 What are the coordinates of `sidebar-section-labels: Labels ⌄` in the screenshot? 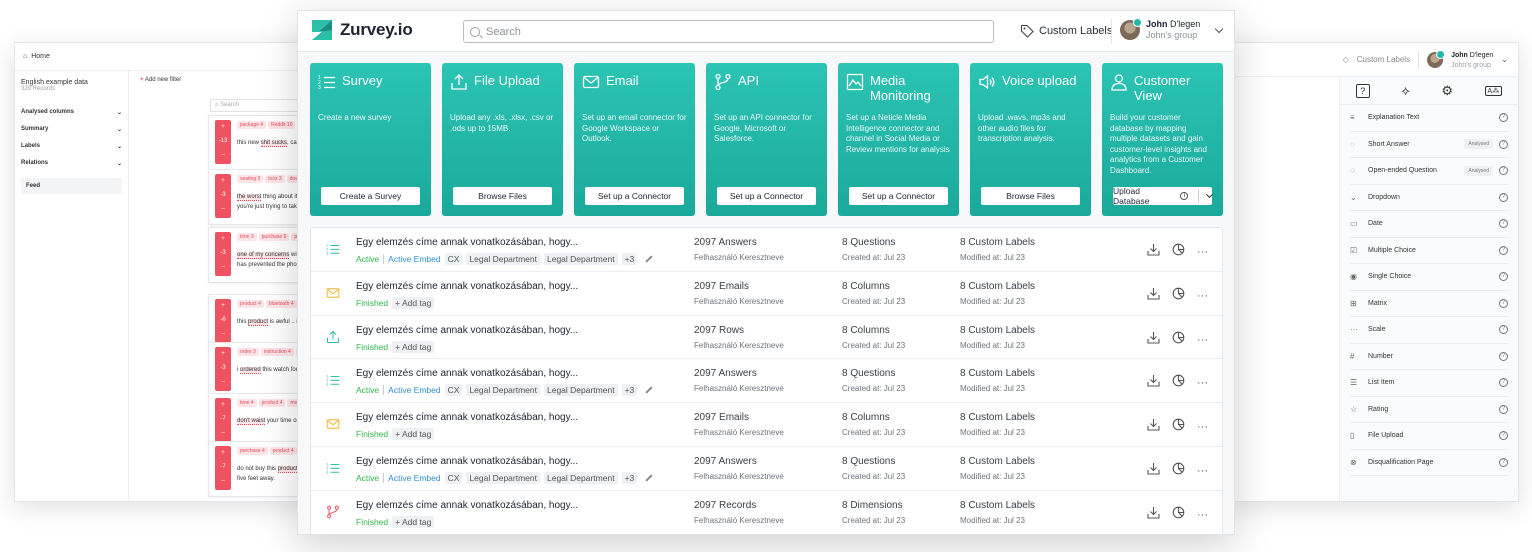 It's located at (71, 146).